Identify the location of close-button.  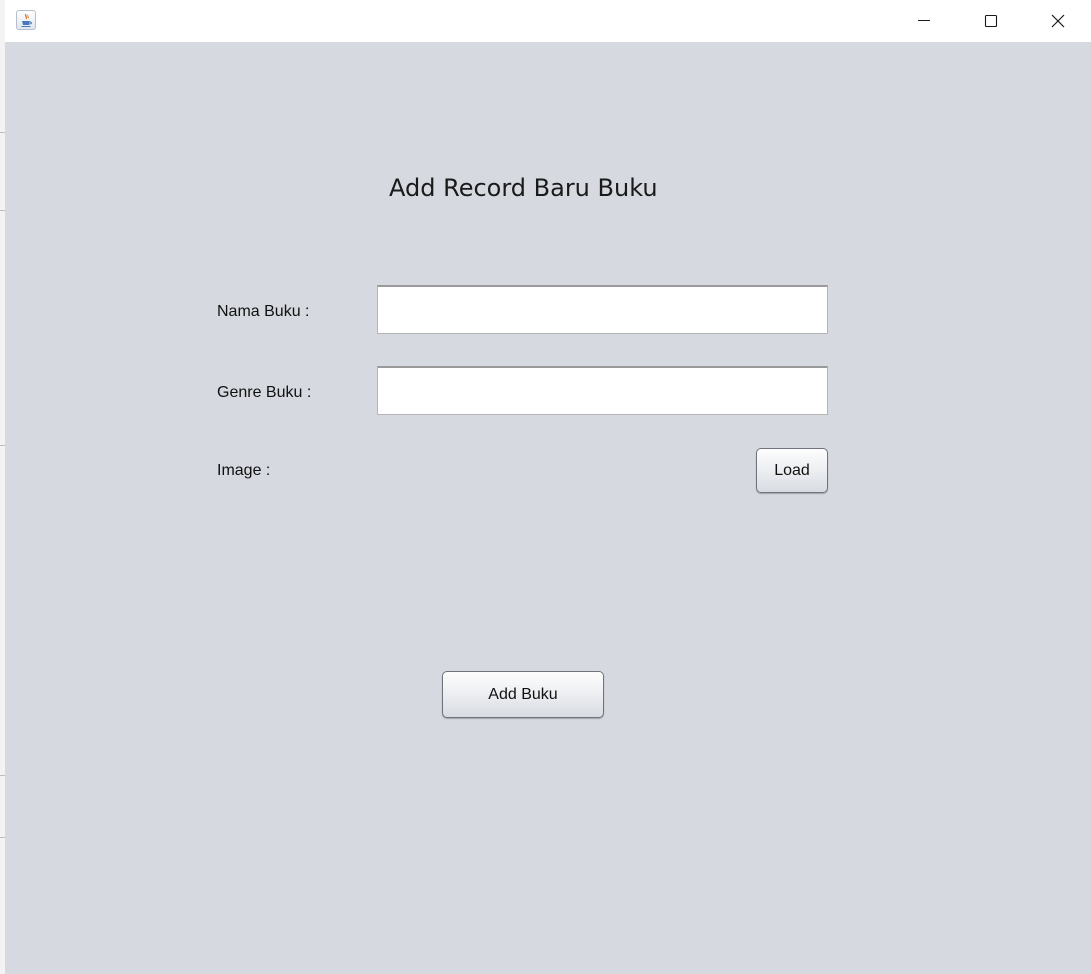
(1057, 21).